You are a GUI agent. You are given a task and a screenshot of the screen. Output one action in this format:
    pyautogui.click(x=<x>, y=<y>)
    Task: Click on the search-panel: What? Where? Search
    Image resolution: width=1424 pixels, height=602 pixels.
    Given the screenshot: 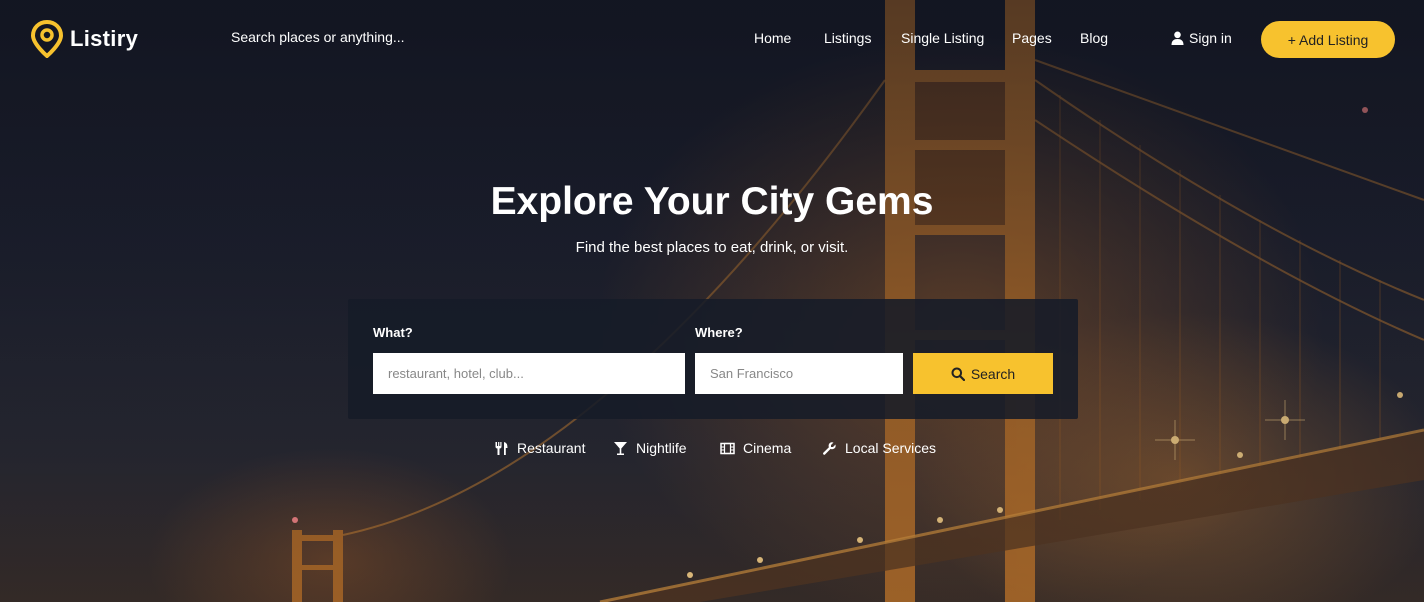 What is the action you would take?
    pyautogui.click(x=713, y=359)
    